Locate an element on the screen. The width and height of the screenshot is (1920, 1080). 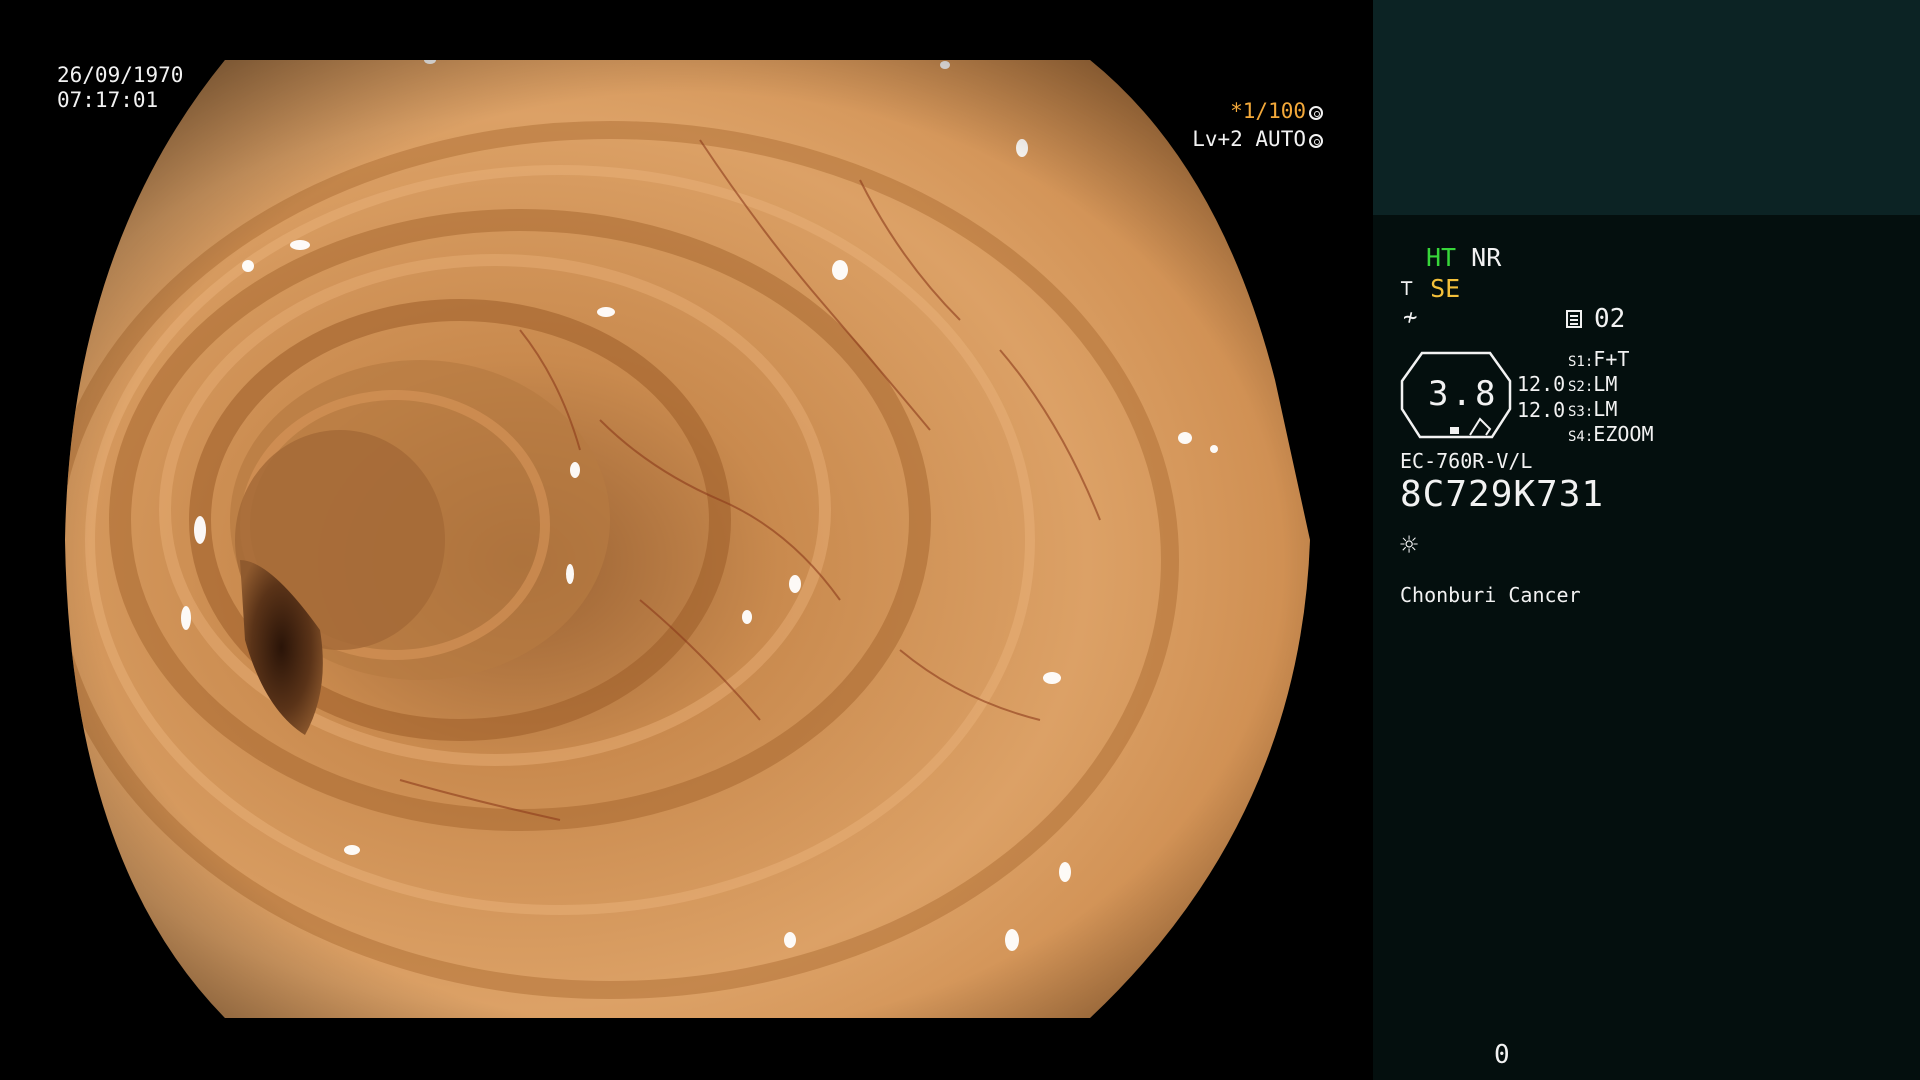
time-text: 07:17:01 is located at coordinates (108, 100).